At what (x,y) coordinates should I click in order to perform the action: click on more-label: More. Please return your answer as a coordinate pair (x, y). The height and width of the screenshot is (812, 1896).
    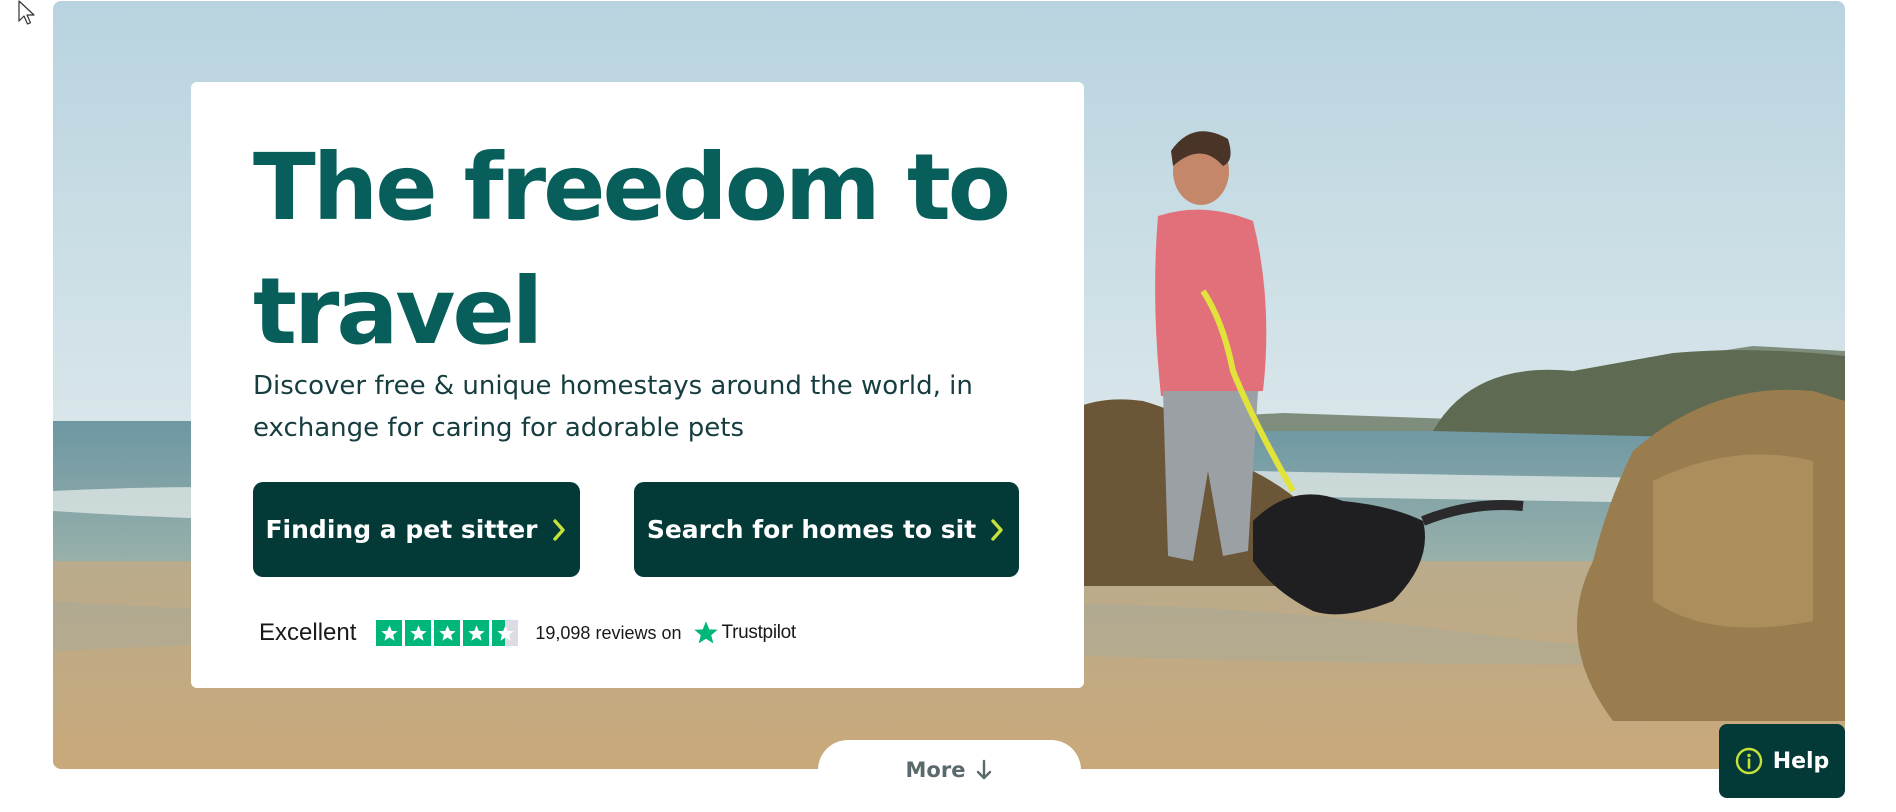
    Looking at the image, I should click on (935, 770).